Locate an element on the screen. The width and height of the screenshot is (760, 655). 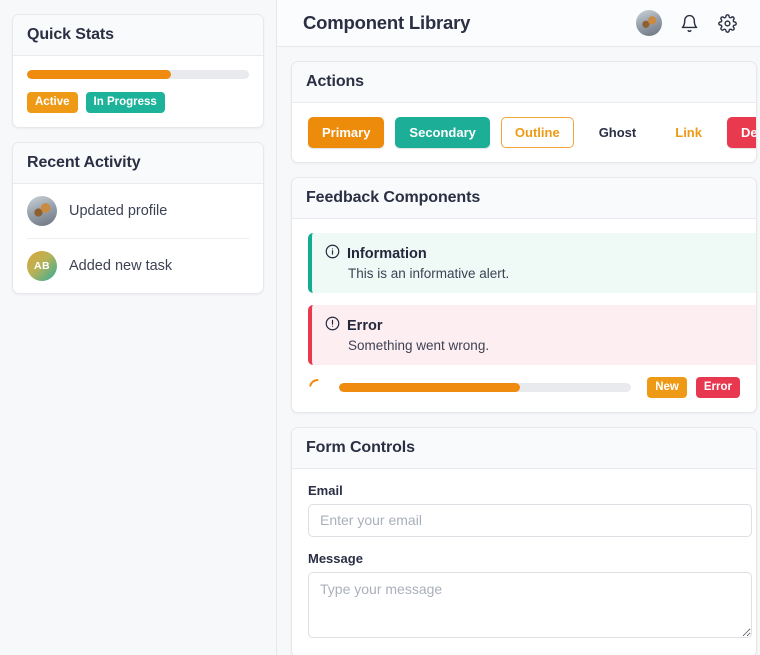
email-field-group: Email is located at coordinates (530, 509).